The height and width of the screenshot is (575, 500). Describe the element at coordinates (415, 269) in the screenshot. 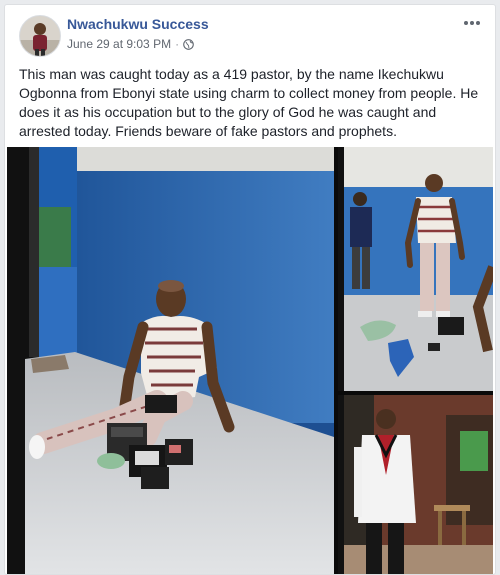

I see `photo-man-standing` at that location.